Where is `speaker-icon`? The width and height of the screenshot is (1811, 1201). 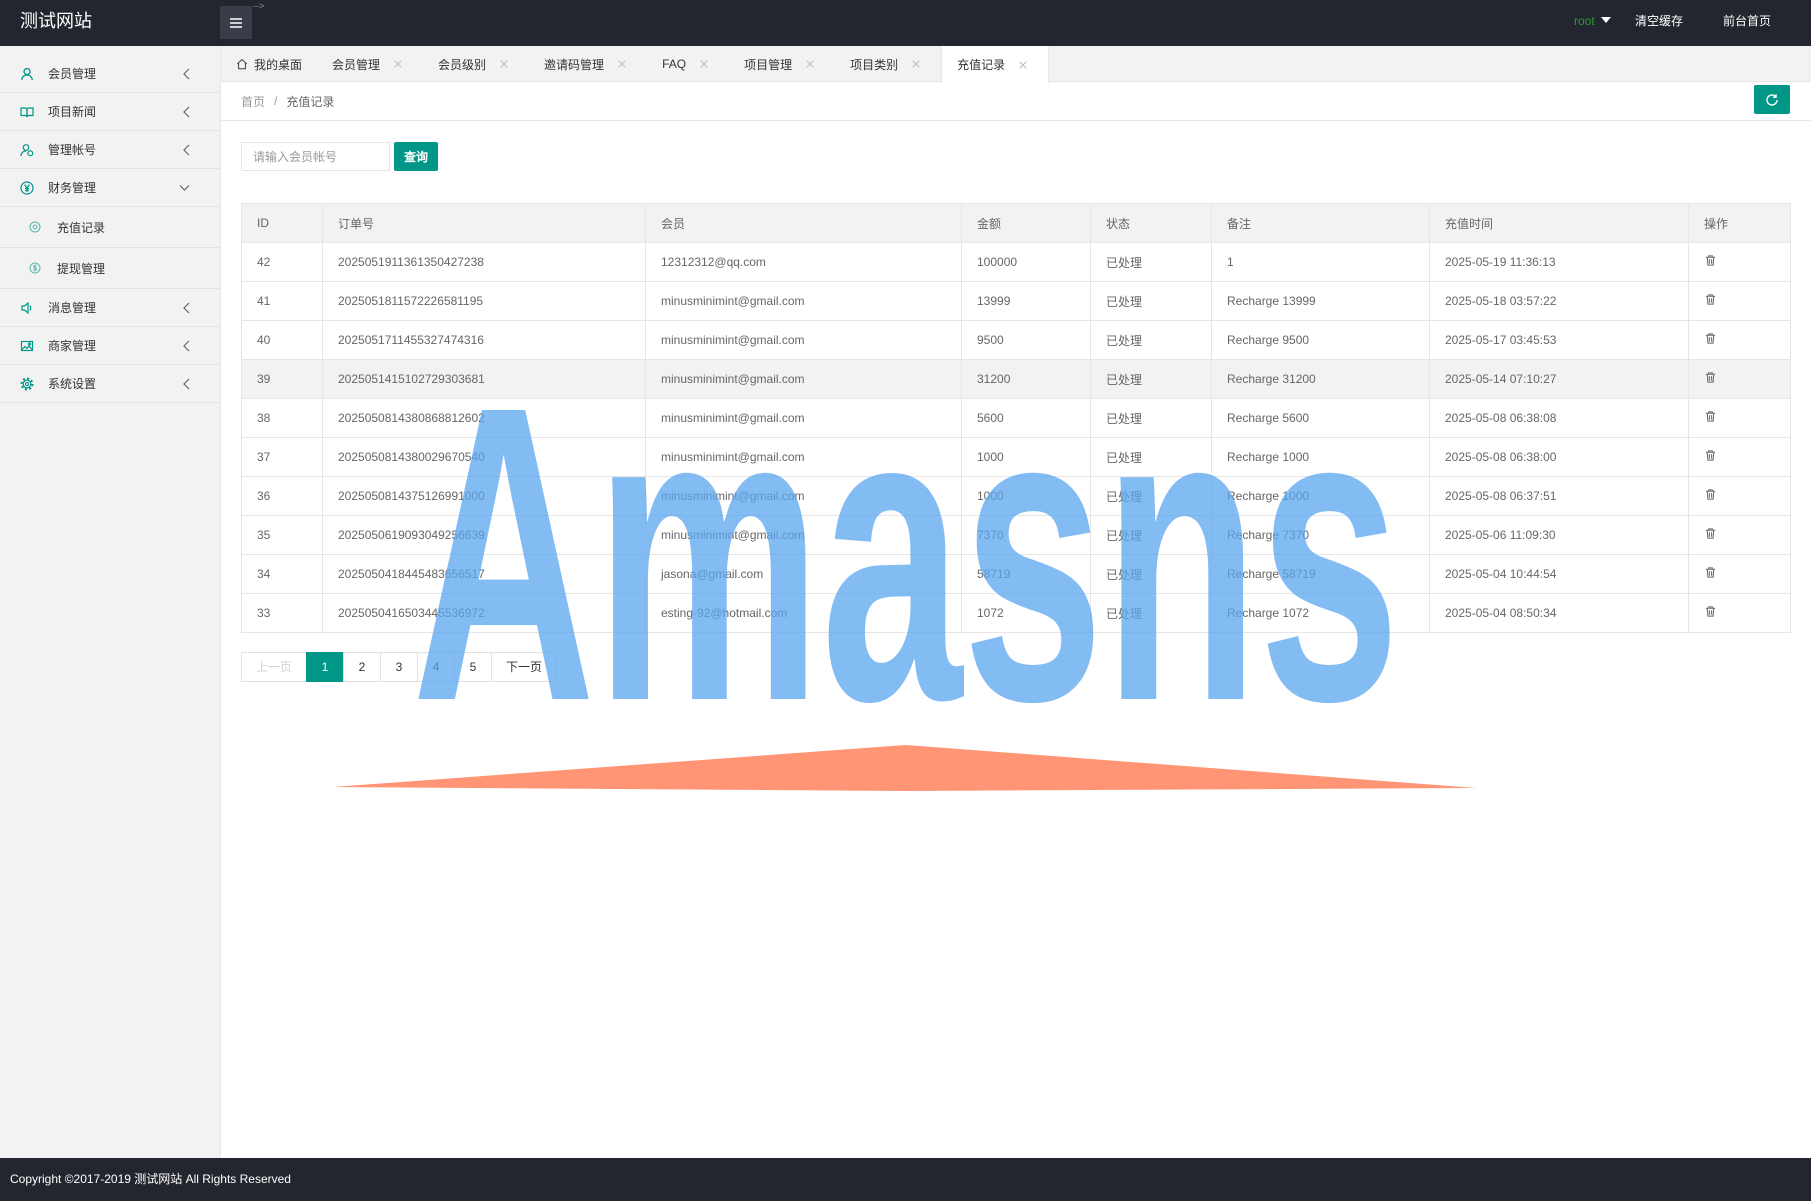
speaker-icon is located at coordinates (27, 308).